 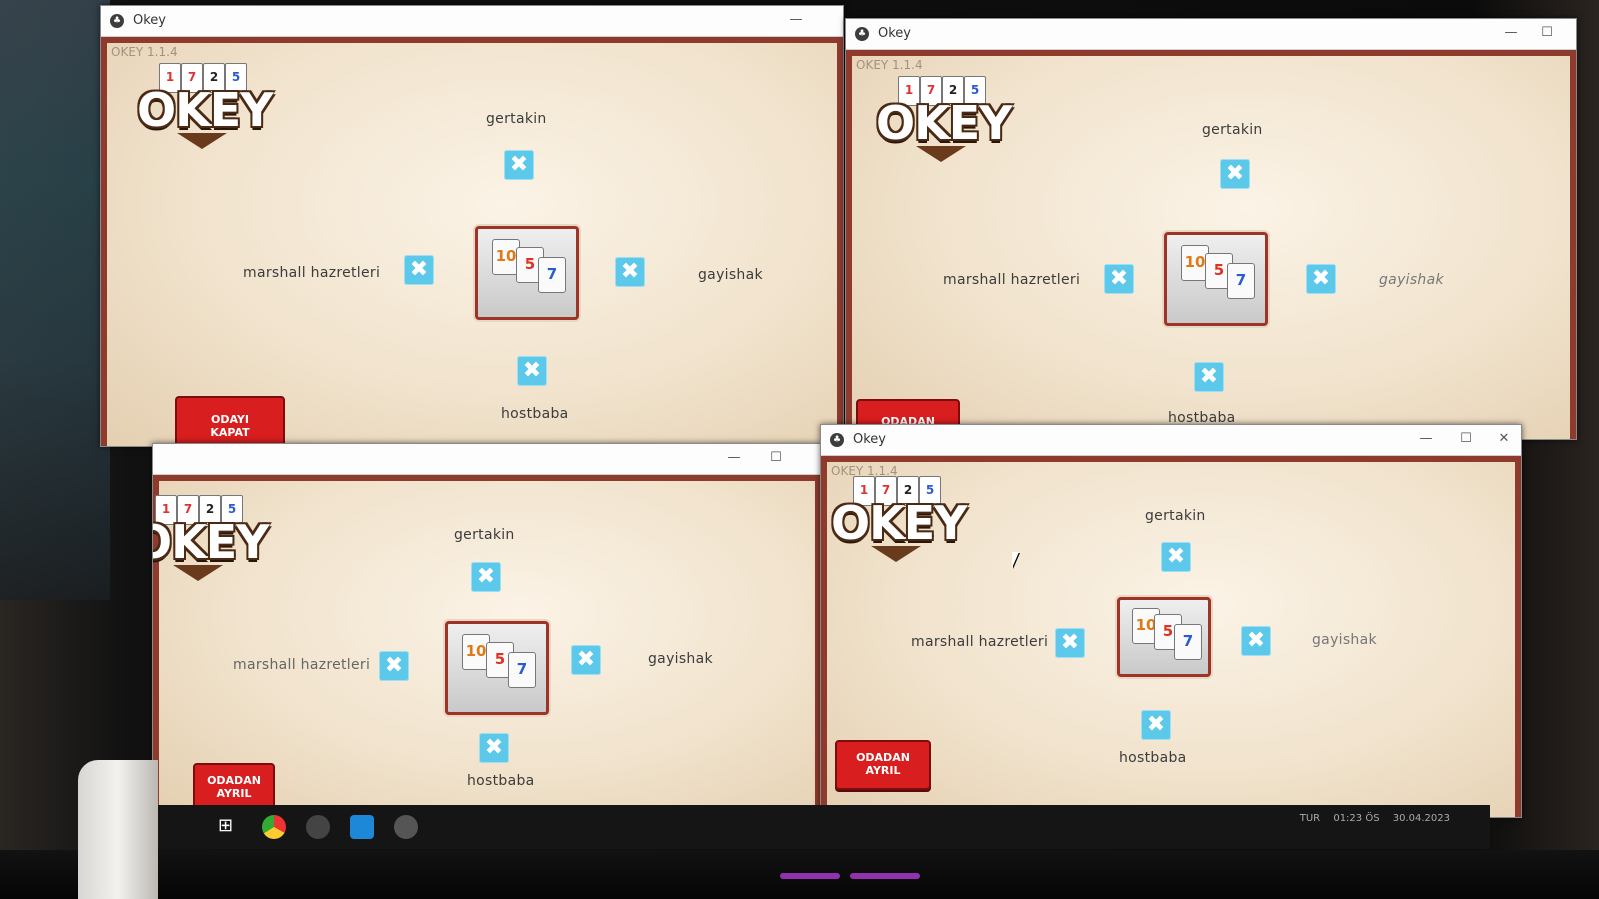 What do you see at coordinates (55, 300) in the screenshot?
I see `background-desktop-strip` at bounding box center [55, 300].